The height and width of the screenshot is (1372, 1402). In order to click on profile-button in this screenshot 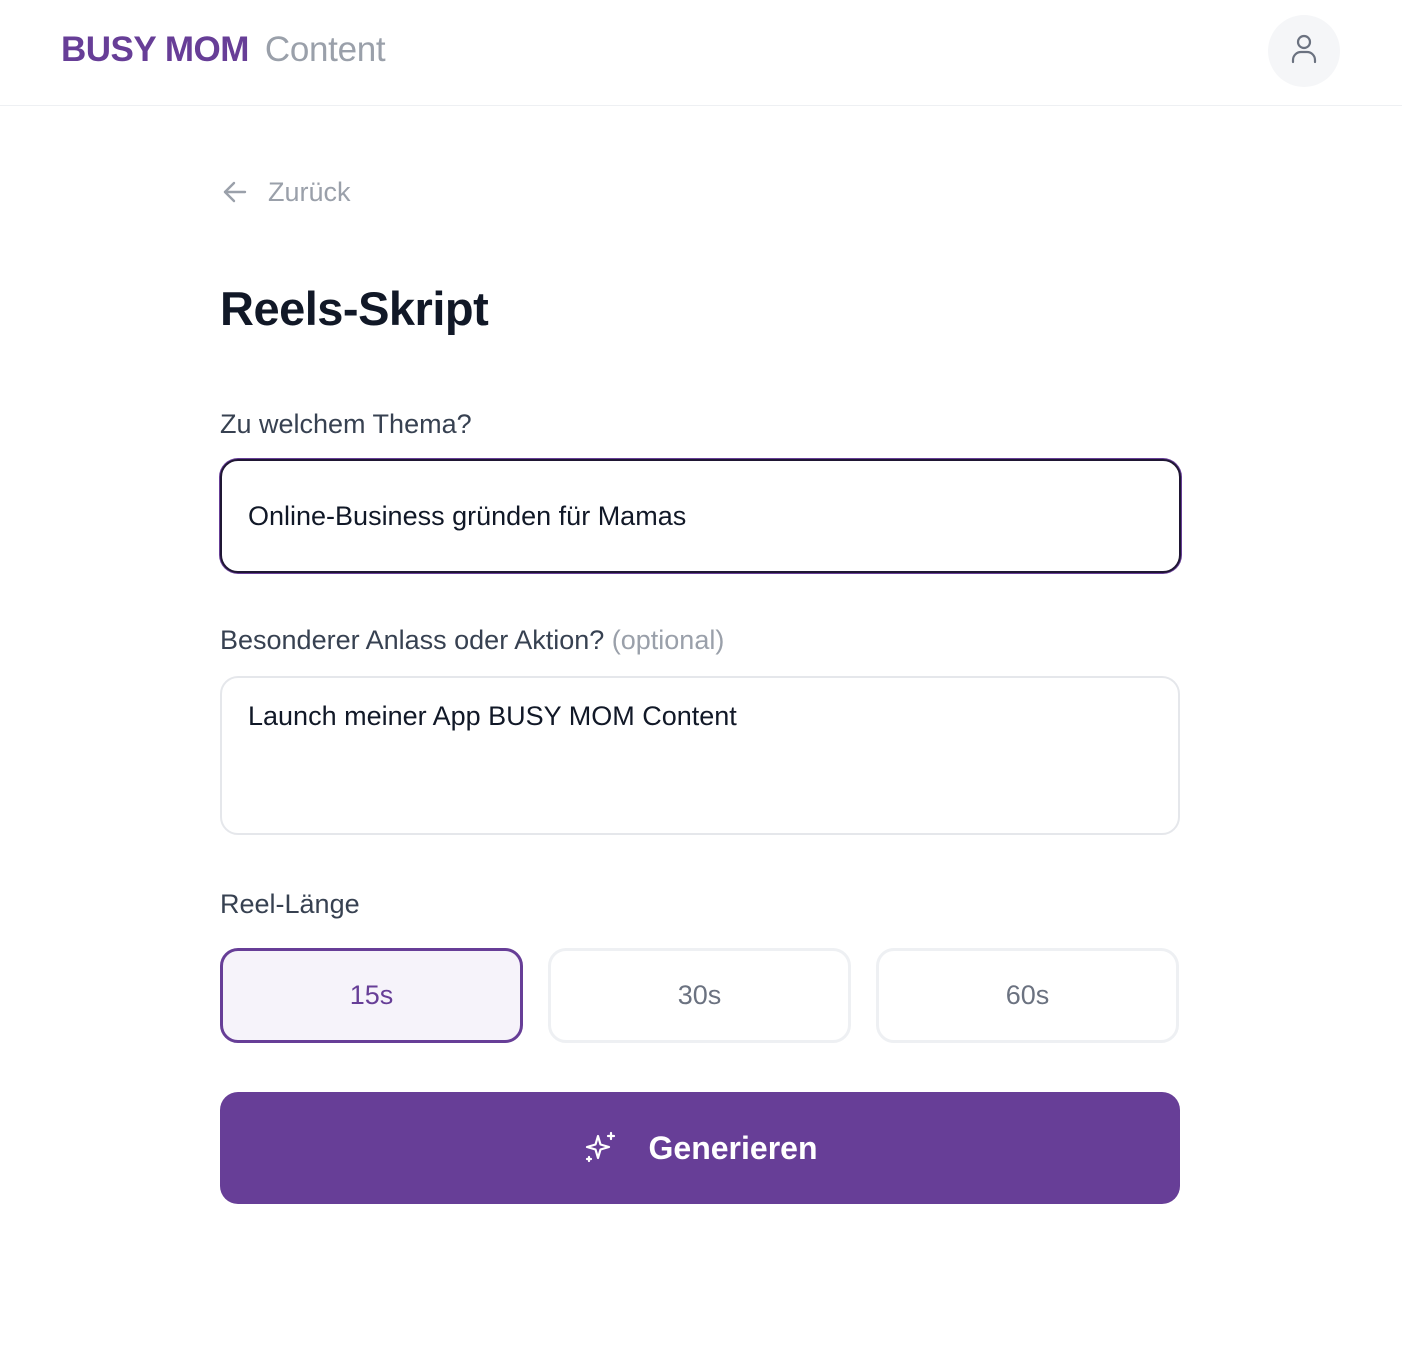, I will do `click(1304, 51)`.